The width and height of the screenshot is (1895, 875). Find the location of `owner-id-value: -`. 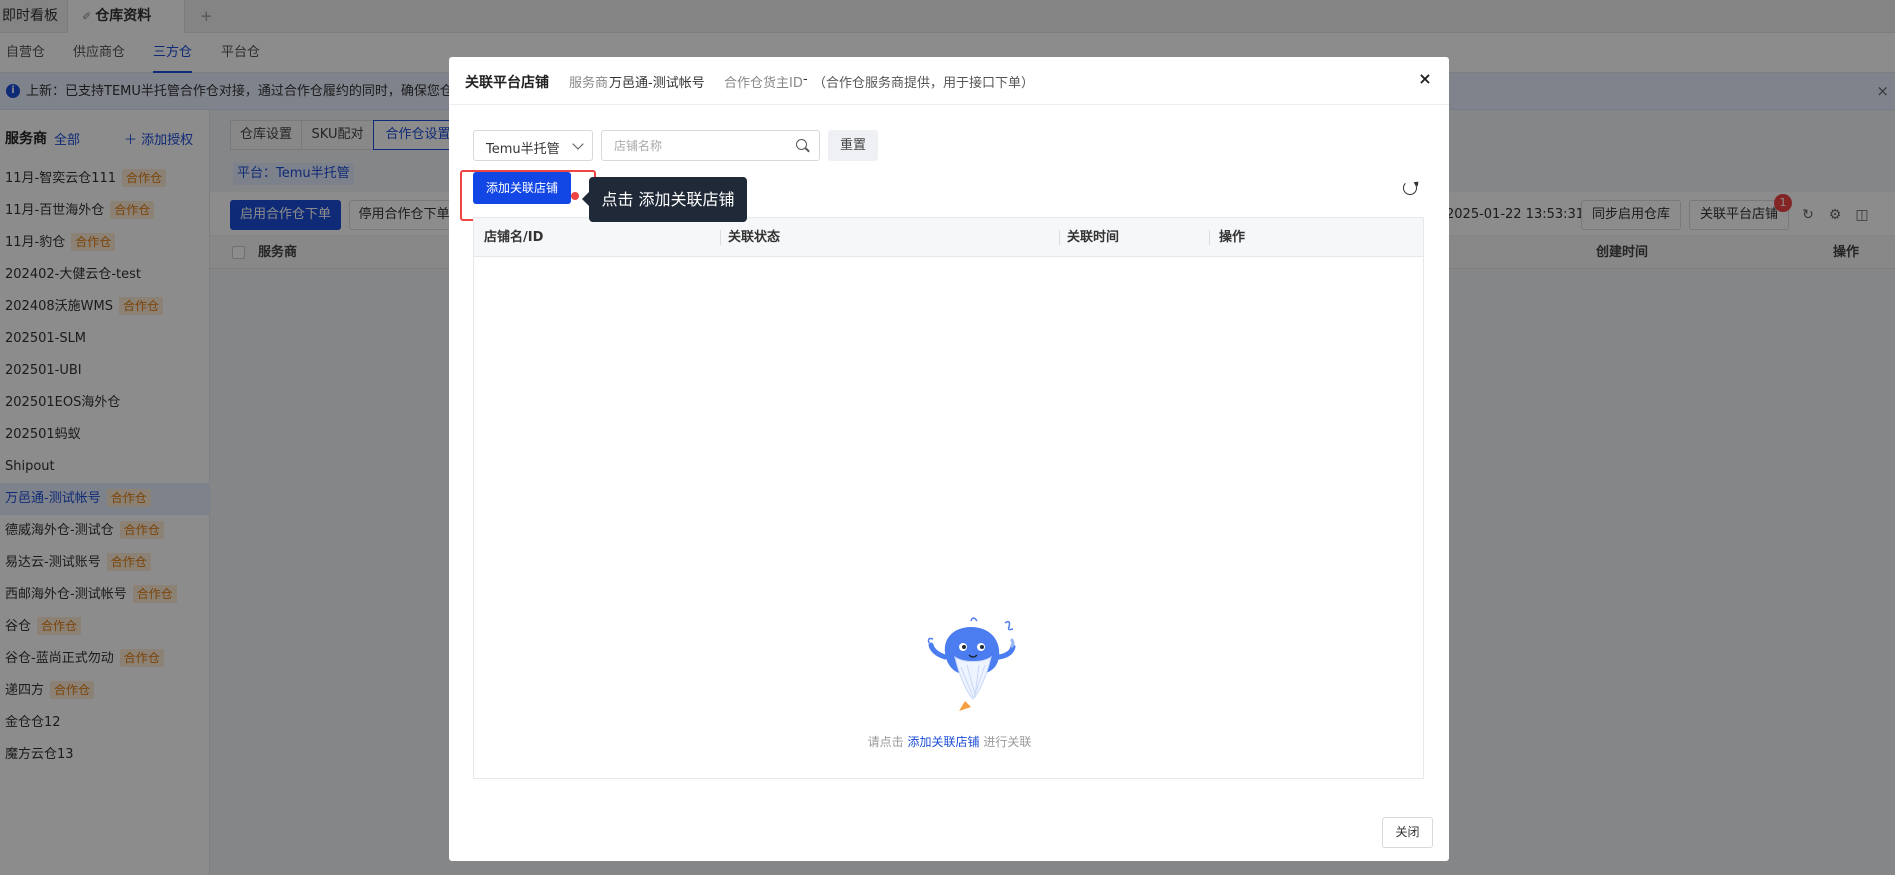

owner-id-value: - is located at coordinates (805, 79).